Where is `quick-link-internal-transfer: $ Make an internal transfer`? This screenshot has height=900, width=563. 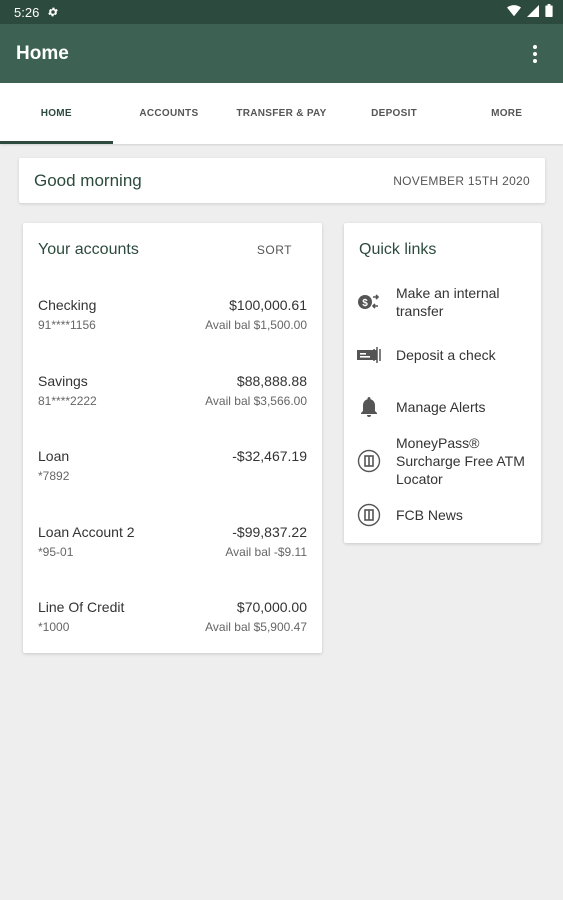 quick-link-internal-transfer: $ Make an internal transfer is located at coordinates (445, 302).